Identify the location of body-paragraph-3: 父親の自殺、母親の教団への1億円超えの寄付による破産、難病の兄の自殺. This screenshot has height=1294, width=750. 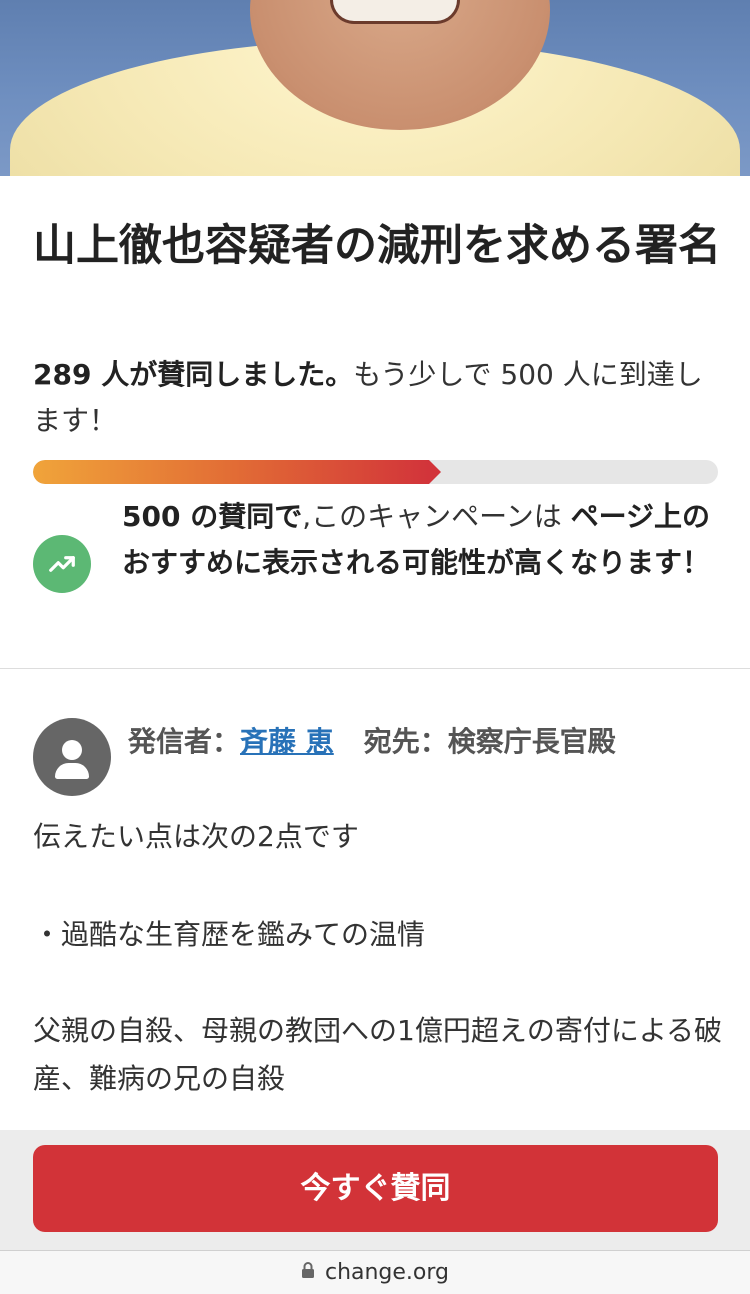
(377, 1054).